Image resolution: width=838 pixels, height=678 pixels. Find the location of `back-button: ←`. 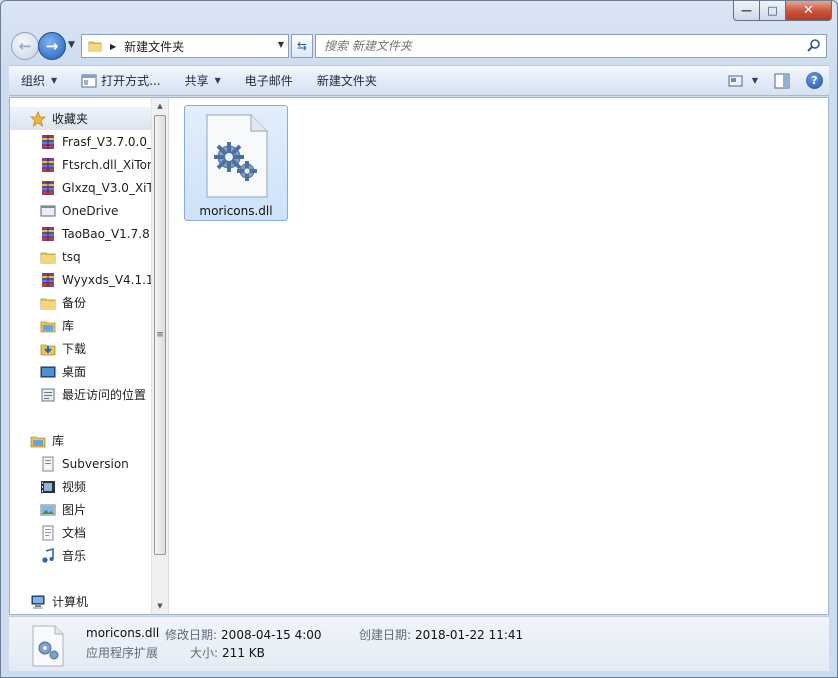

back-button: ← is located at coordinates (25, 46).